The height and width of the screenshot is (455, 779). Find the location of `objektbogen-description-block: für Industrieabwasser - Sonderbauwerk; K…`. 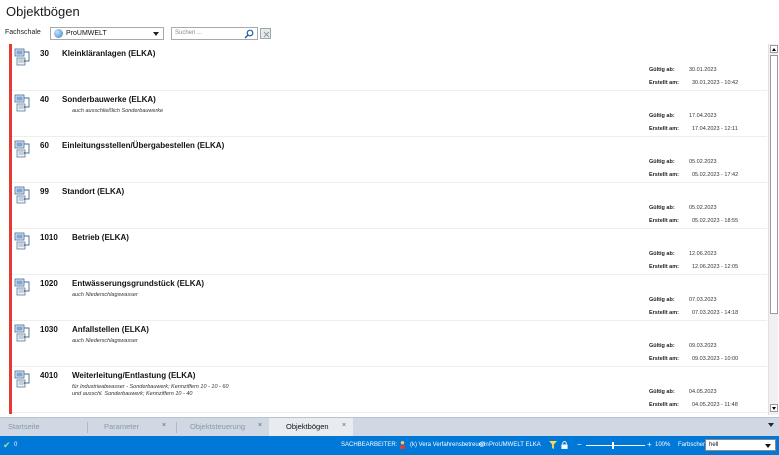

objektbogen-description-block: für Industrieabwasser - Sonderbauwerk; K… is located at coordinates (222, 391).